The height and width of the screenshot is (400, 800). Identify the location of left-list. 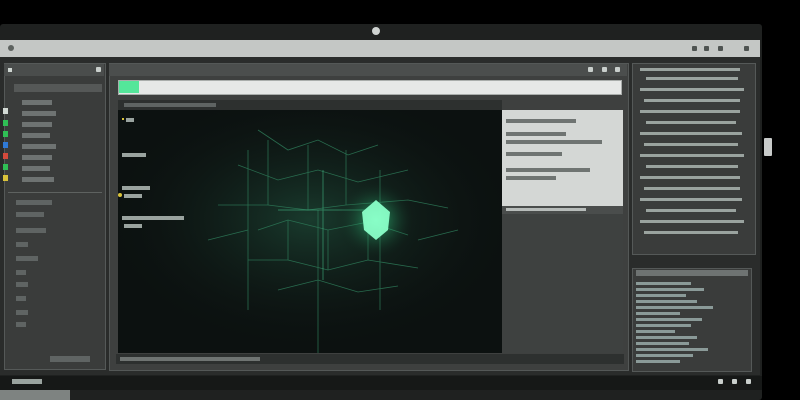
(54, 146).